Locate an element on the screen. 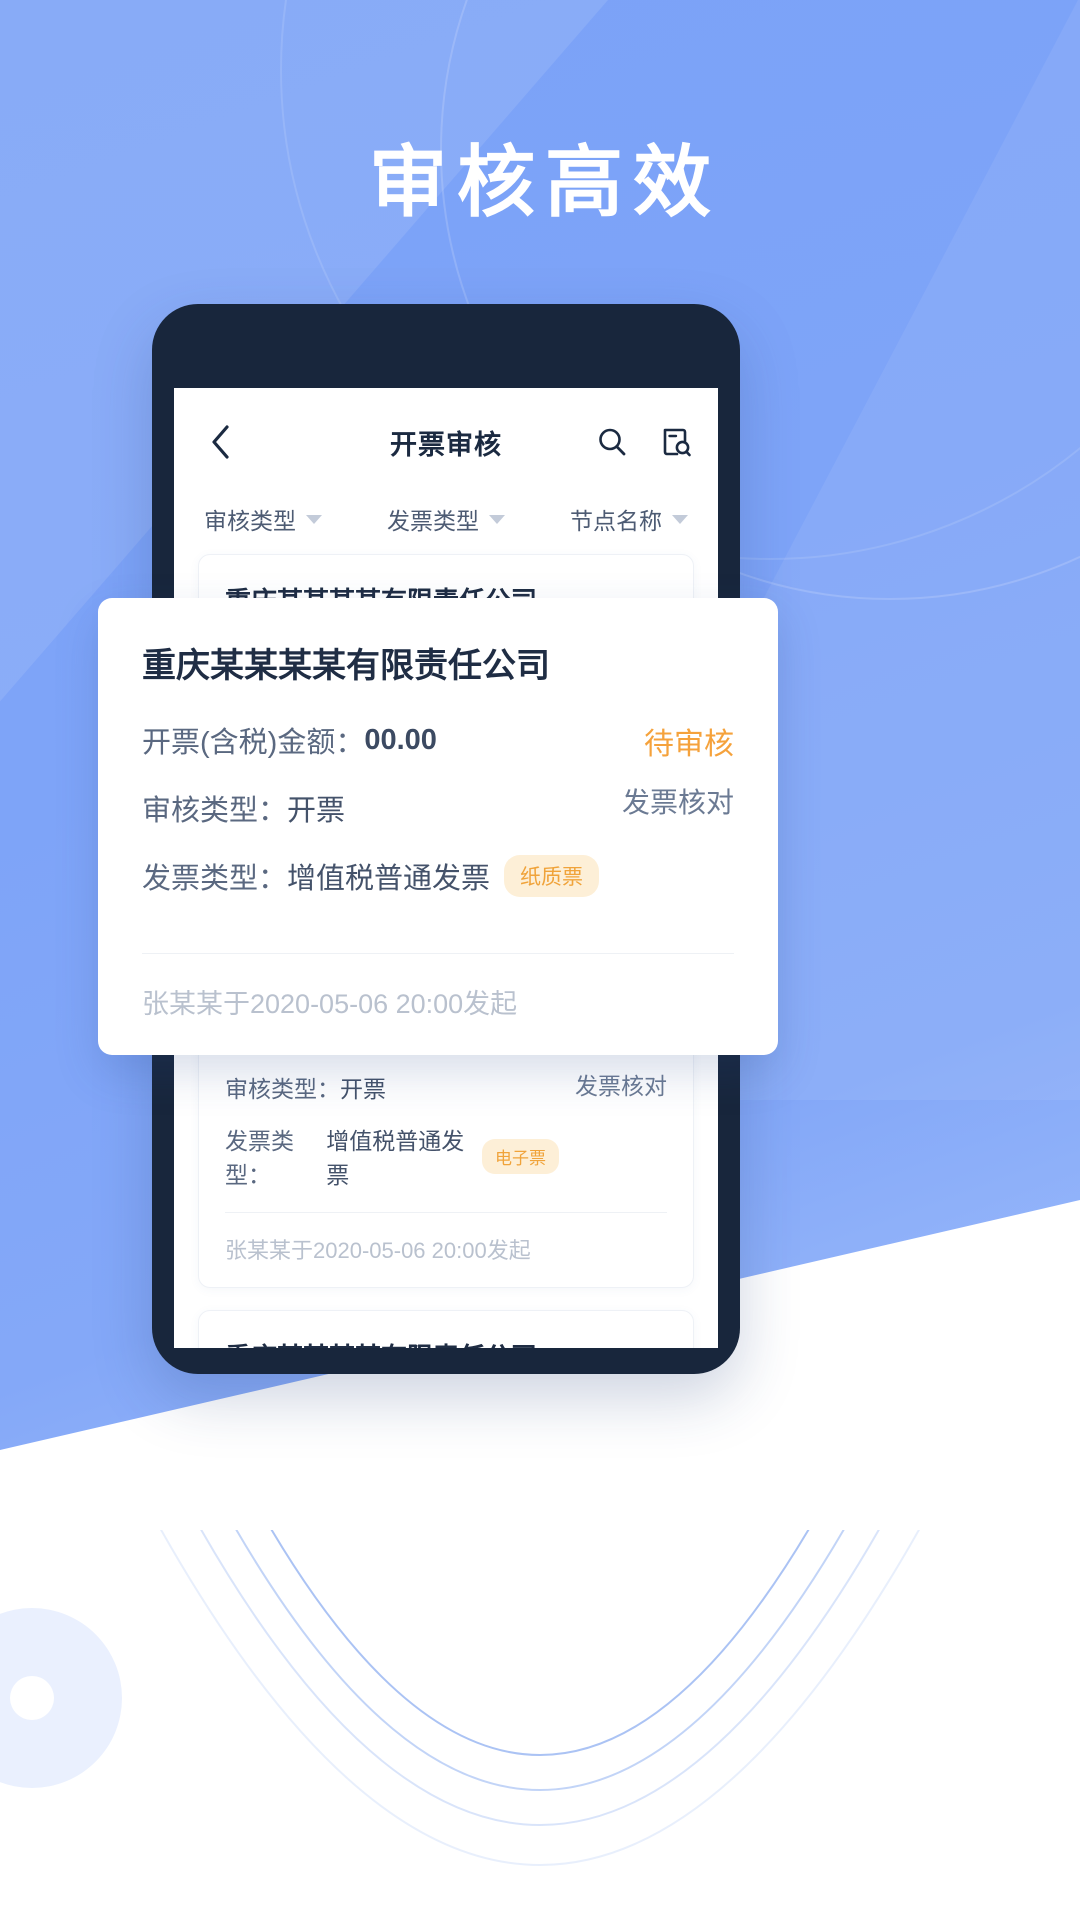 This screenshot has height=1920, width=1080. back-button is located at coordinates (220, 442).